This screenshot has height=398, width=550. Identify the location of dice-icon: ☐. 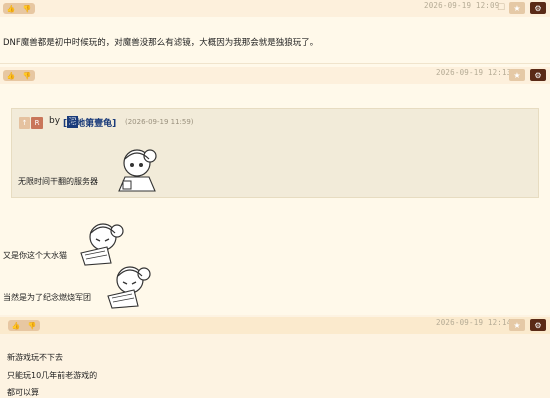
(501, 8).